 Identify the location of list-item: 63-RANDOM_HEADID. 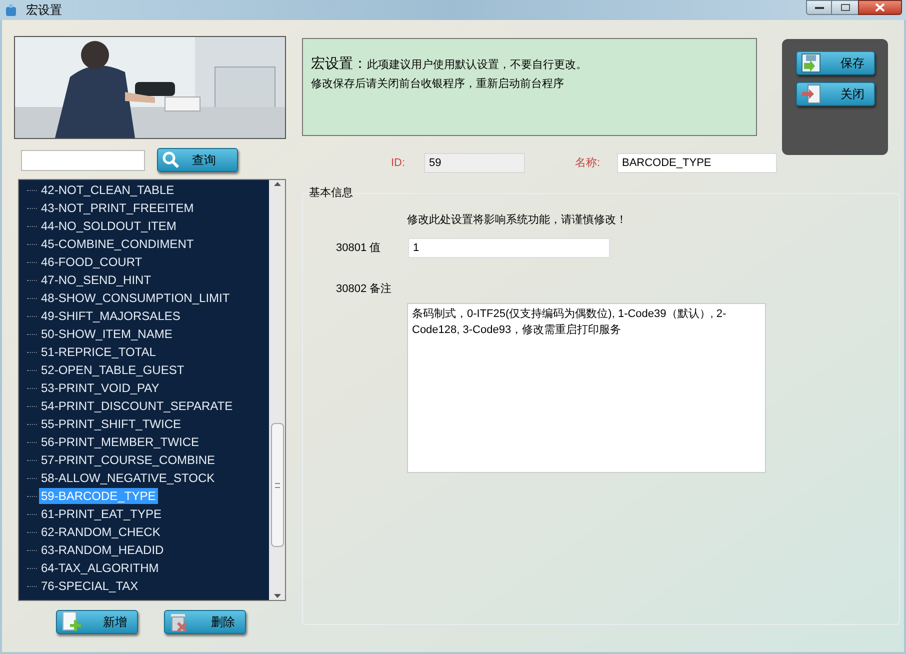
(102, 550).